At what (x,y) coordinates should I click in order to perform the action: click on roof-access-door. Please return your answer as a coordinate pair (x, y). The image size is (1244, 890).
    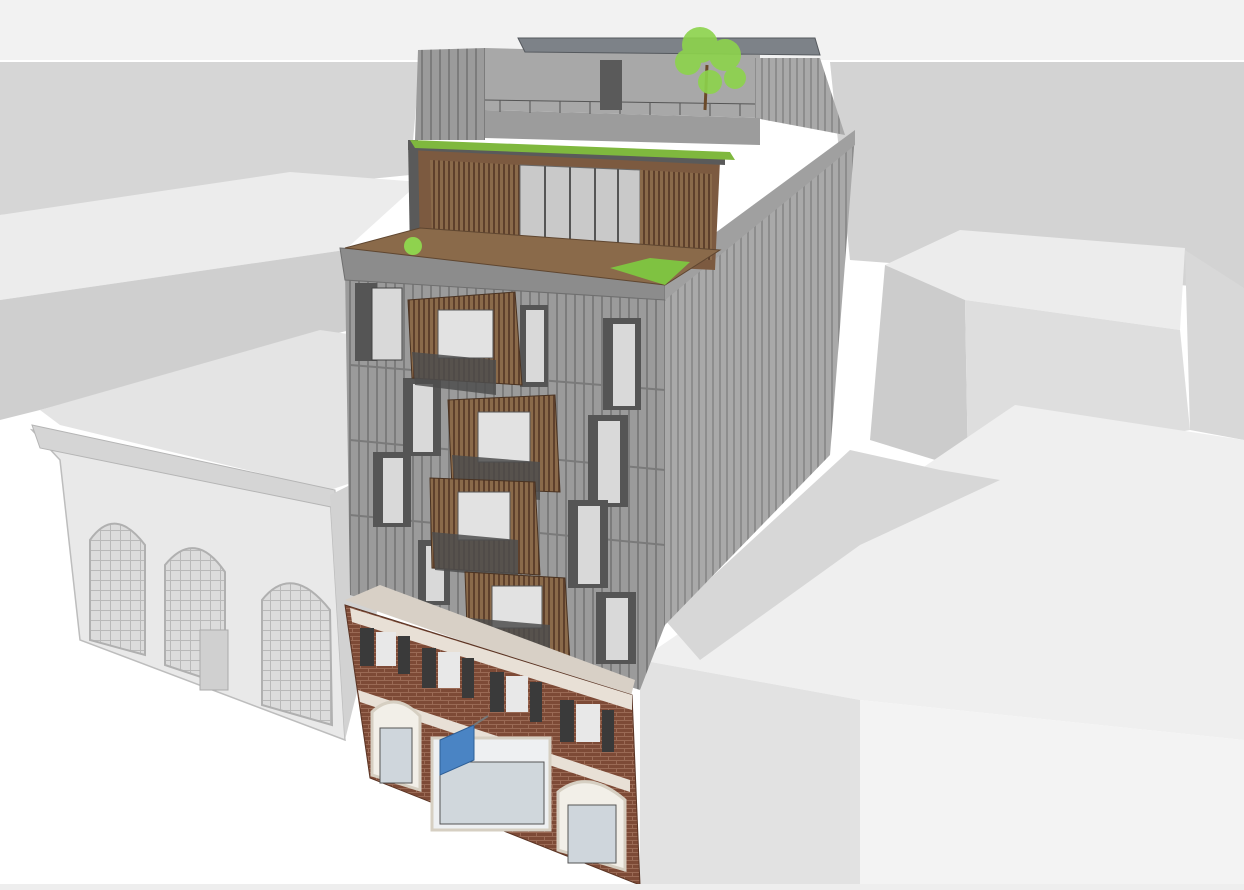
    Looking at the image, I should click on (611, 85).